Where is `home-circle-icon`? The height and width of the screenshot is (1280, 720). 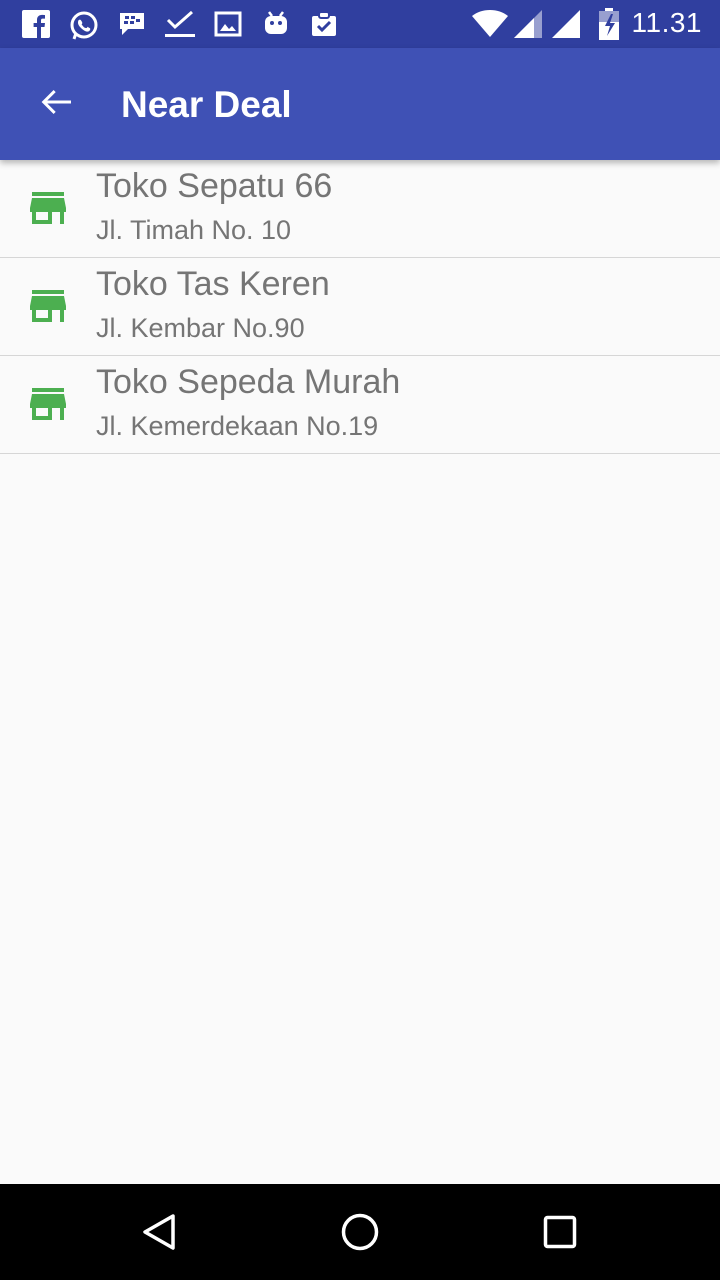 home-circle-icon is located at coordinates (360, 1232).